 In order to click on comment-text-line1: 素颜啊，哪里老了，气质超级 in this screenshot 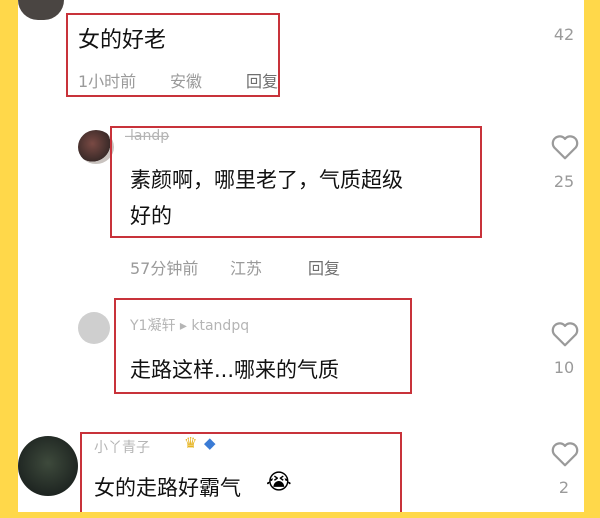, I will do `click(266, 180)`.